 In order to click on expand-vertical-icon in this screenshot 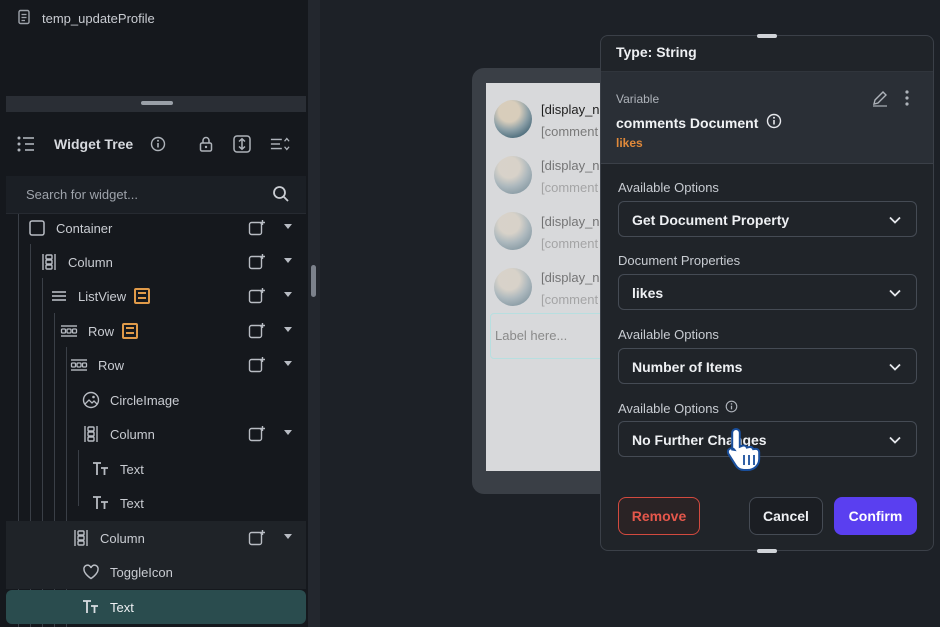, I will do `click(242, 144)`.